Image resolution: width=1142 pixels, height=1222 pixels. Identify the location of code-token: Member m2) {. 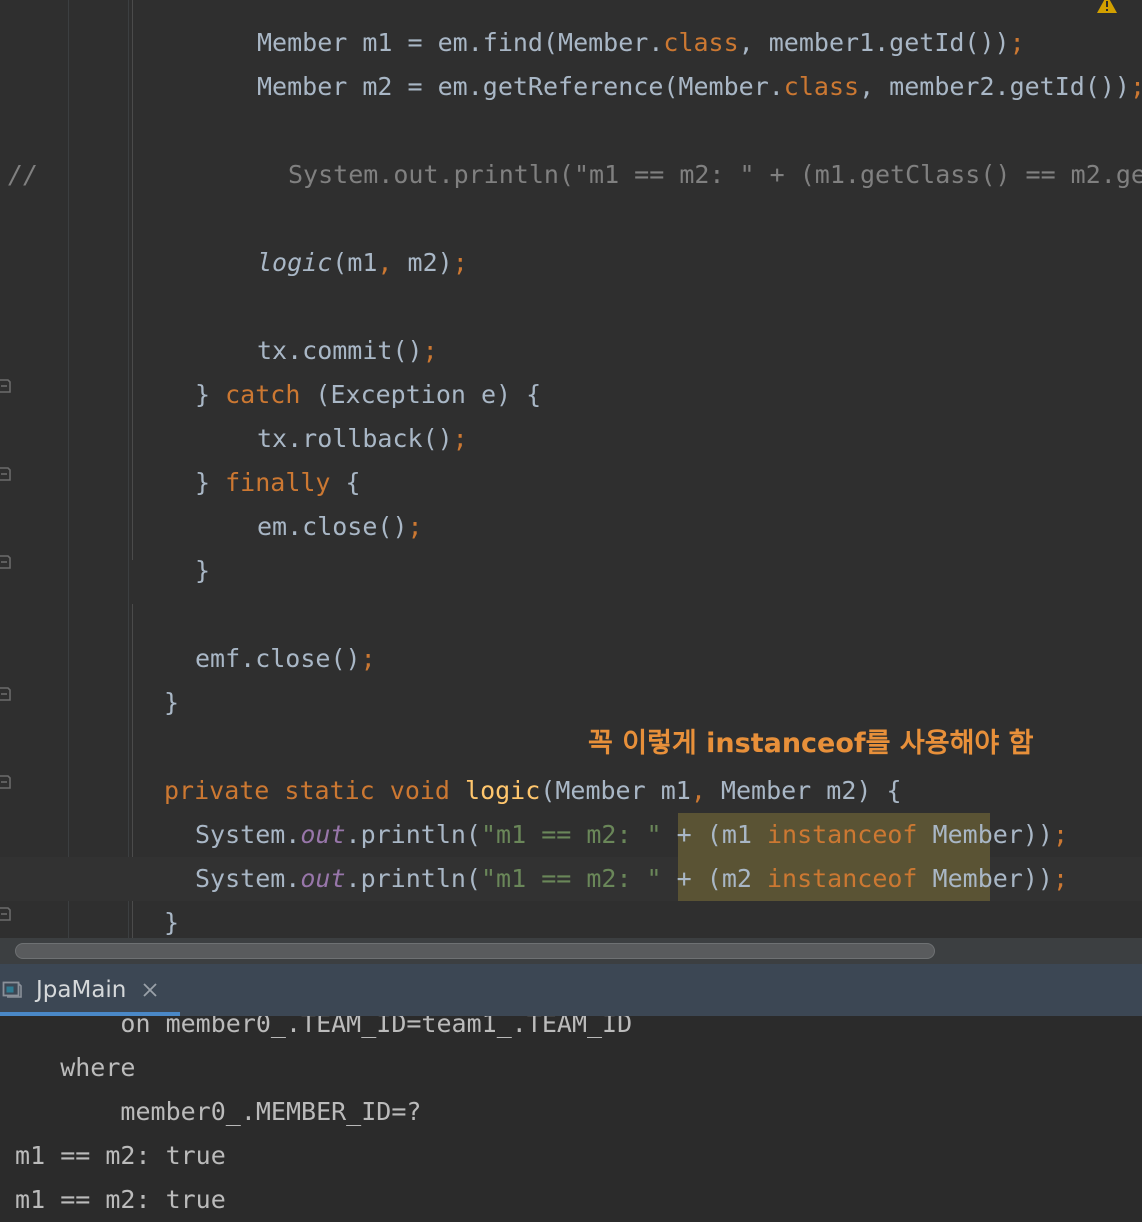
(803, 790).